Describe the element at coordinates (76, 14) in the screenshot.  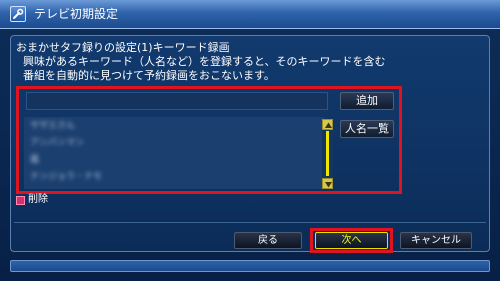
I see `window-title: テレビ初期設定` at that location.